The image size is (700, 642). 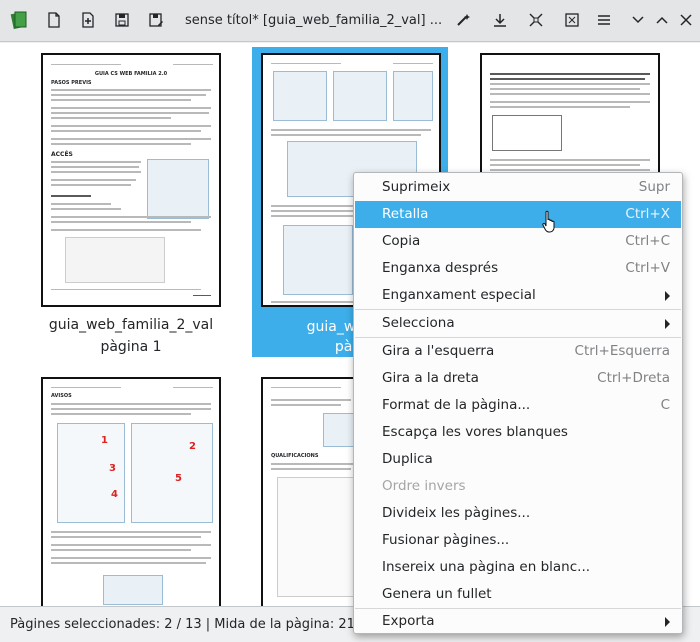 I want to click on menu-item-rotate-left: Gira a l'esquerra Ctrl+Esquerra, so click(x=518, y=351).